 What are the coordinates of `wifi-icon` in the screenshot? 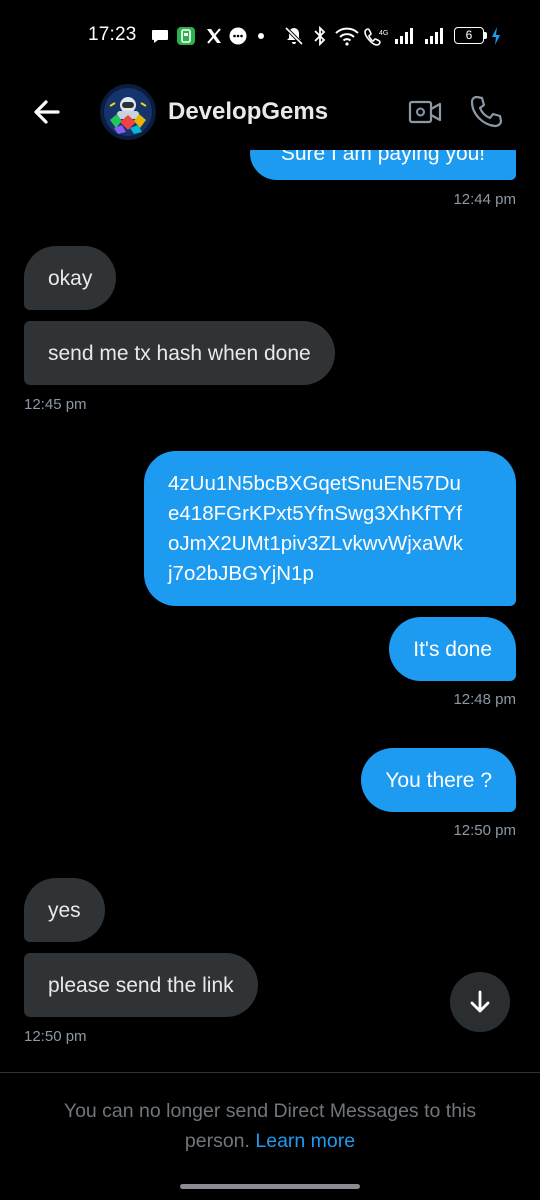 It's located at (347, 36).